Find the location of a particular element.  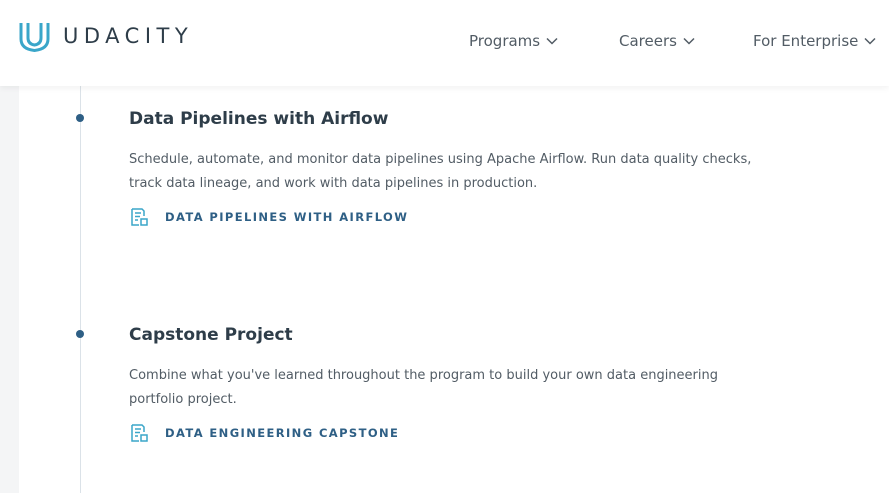

nav-careers-label: Careers is located at coordinates (648, 41).